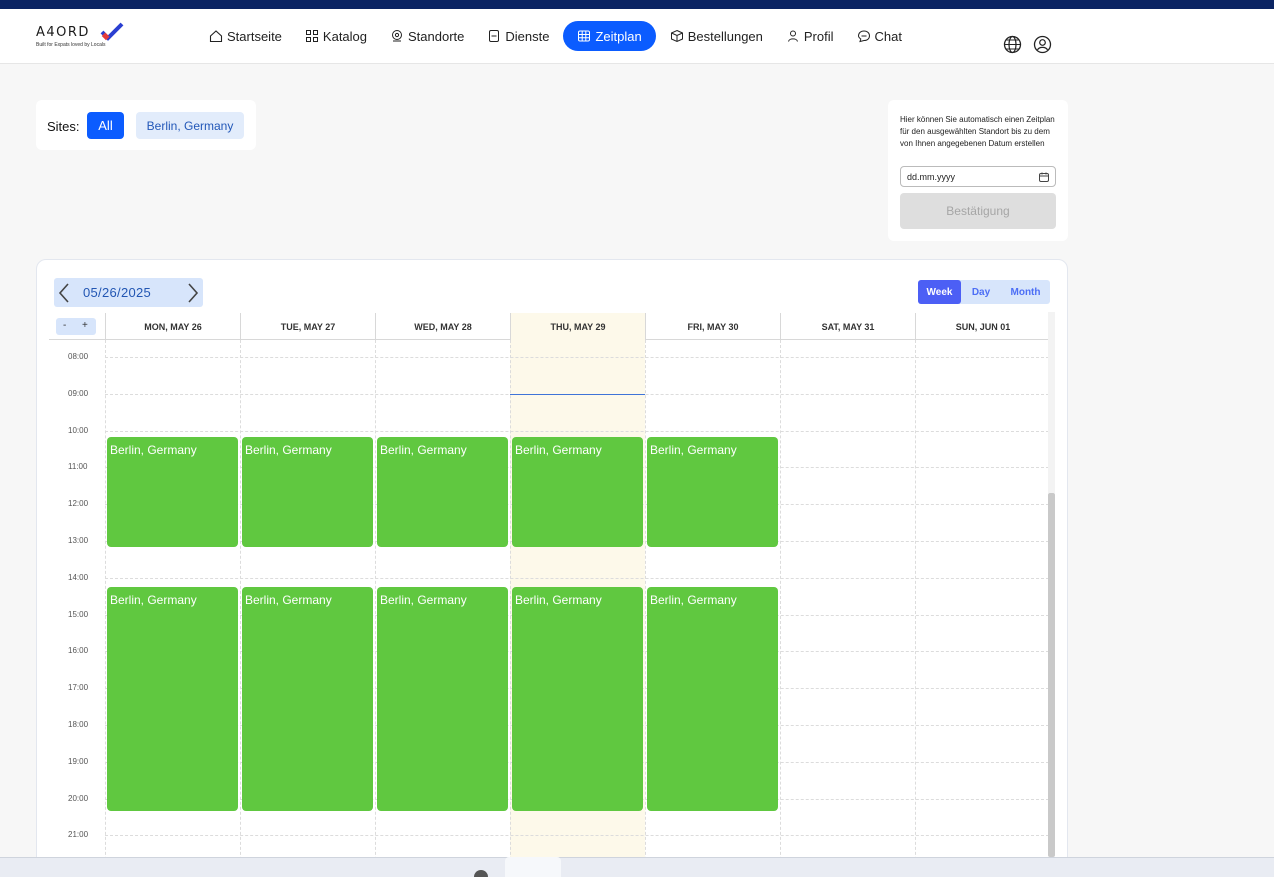 The width and height of the screenshot is (1274, 877). I want to click on chevron-right-icon, so click(193, 292).